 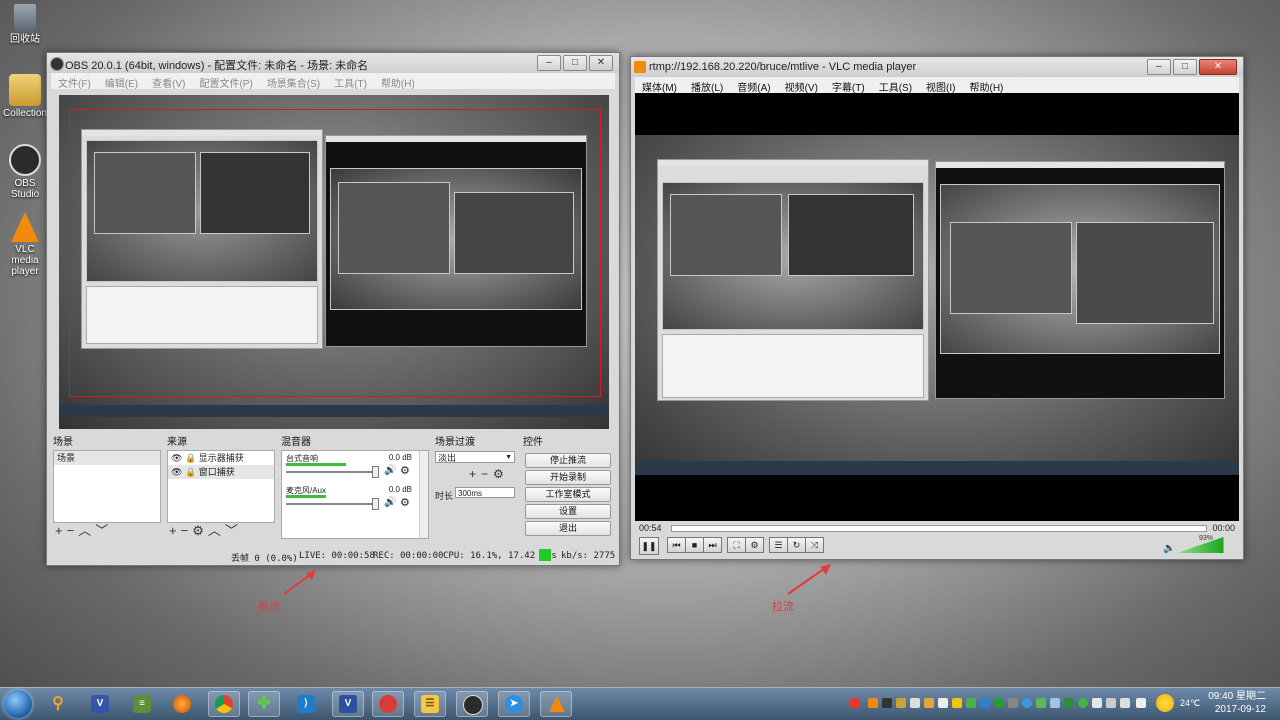 I want to click on network-icon, so click(x=1125, y=703).